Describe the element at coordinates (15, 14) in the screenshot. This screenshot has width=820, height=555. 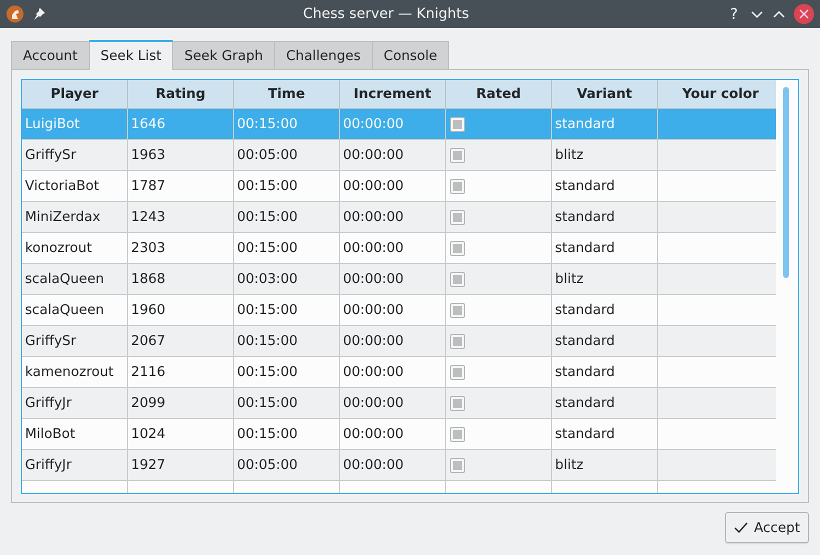
I see `knight-icon` at that location.